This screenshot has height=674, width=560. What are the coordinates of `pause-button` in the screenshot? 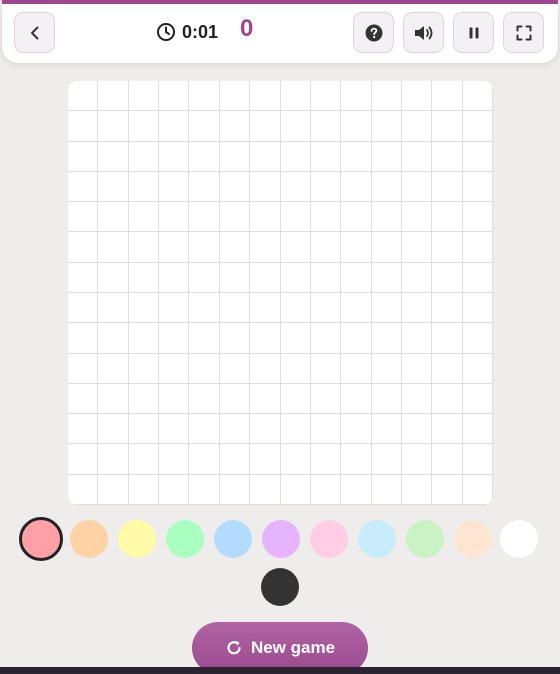 It's located at (473, 32).